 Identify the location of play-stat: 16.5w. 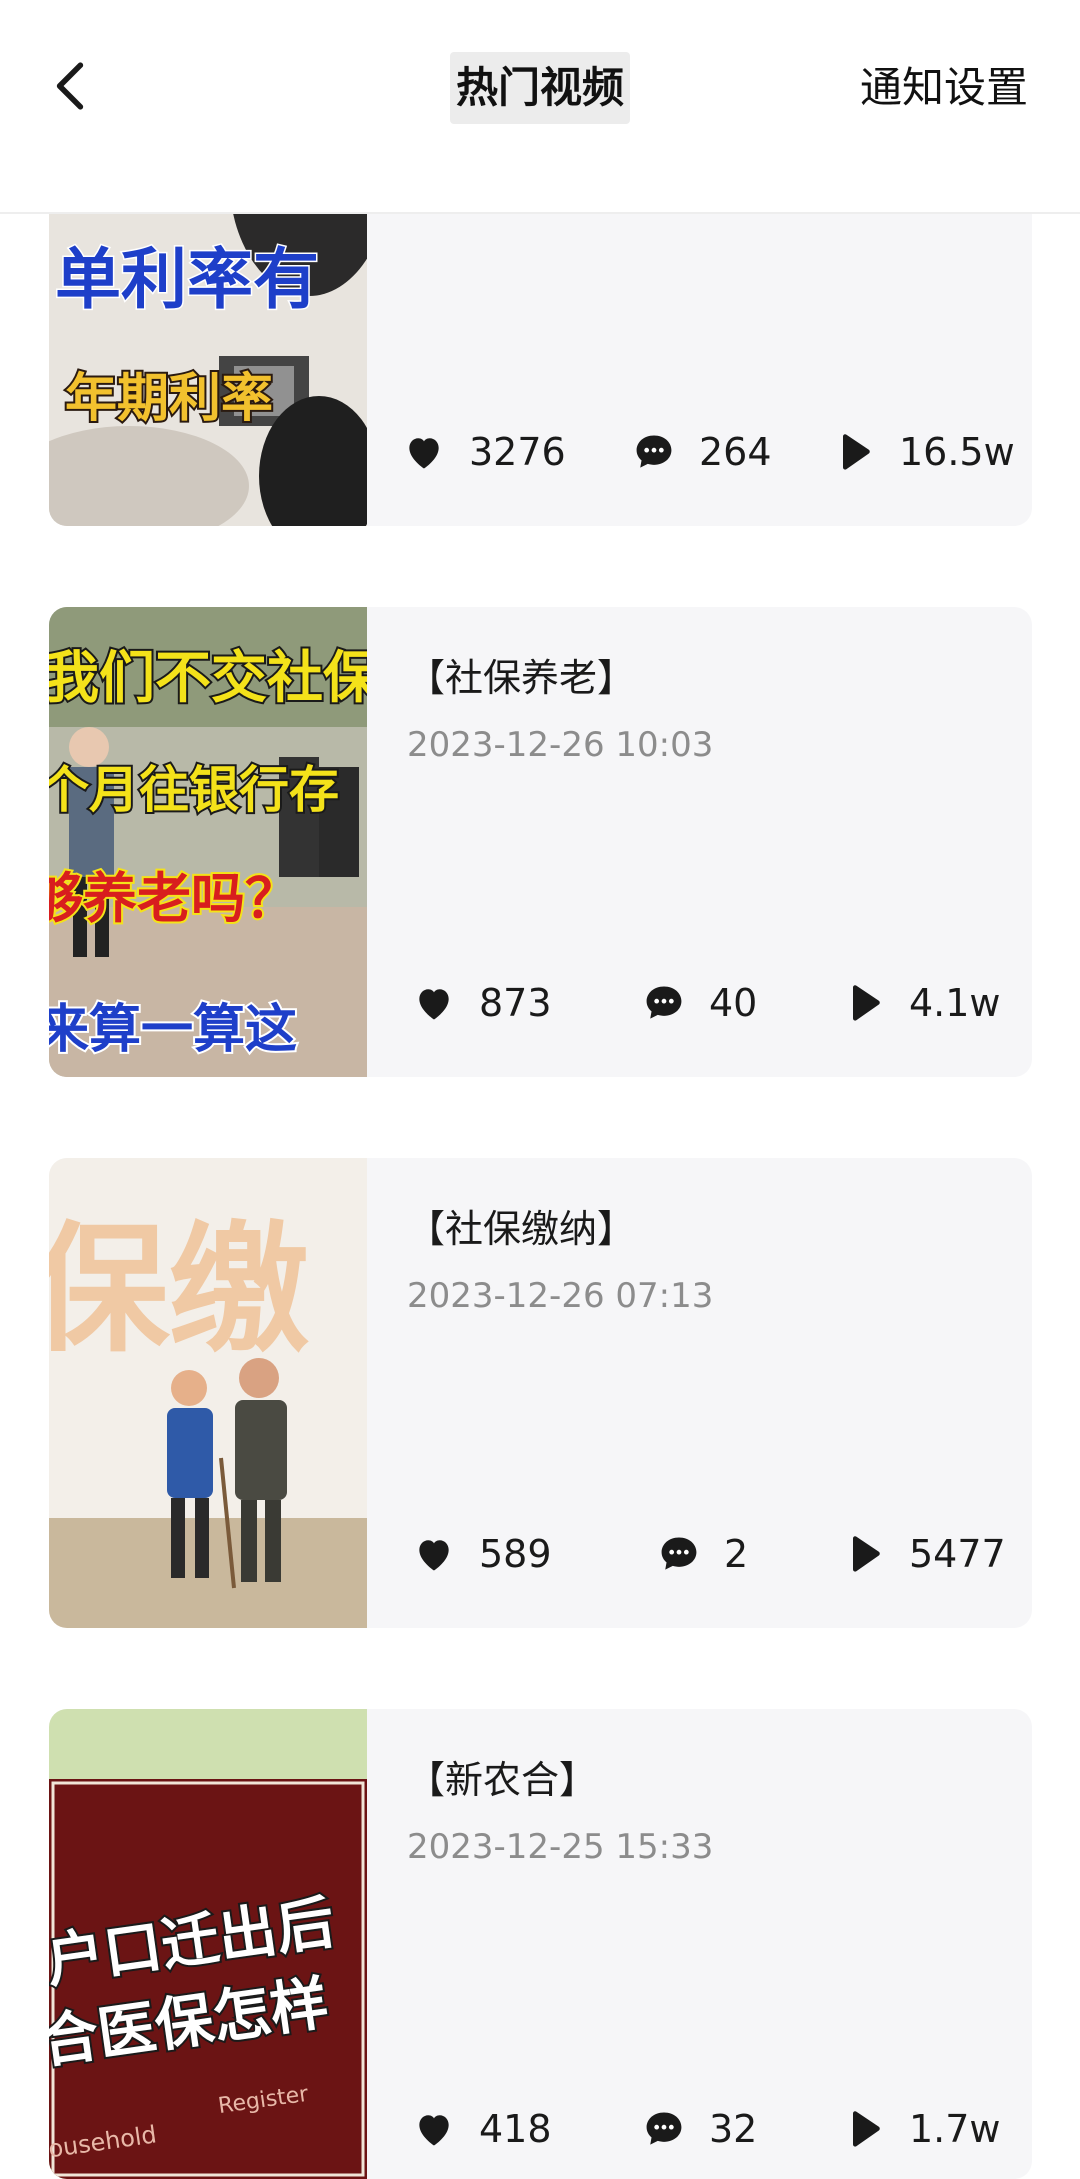
(922, 452).